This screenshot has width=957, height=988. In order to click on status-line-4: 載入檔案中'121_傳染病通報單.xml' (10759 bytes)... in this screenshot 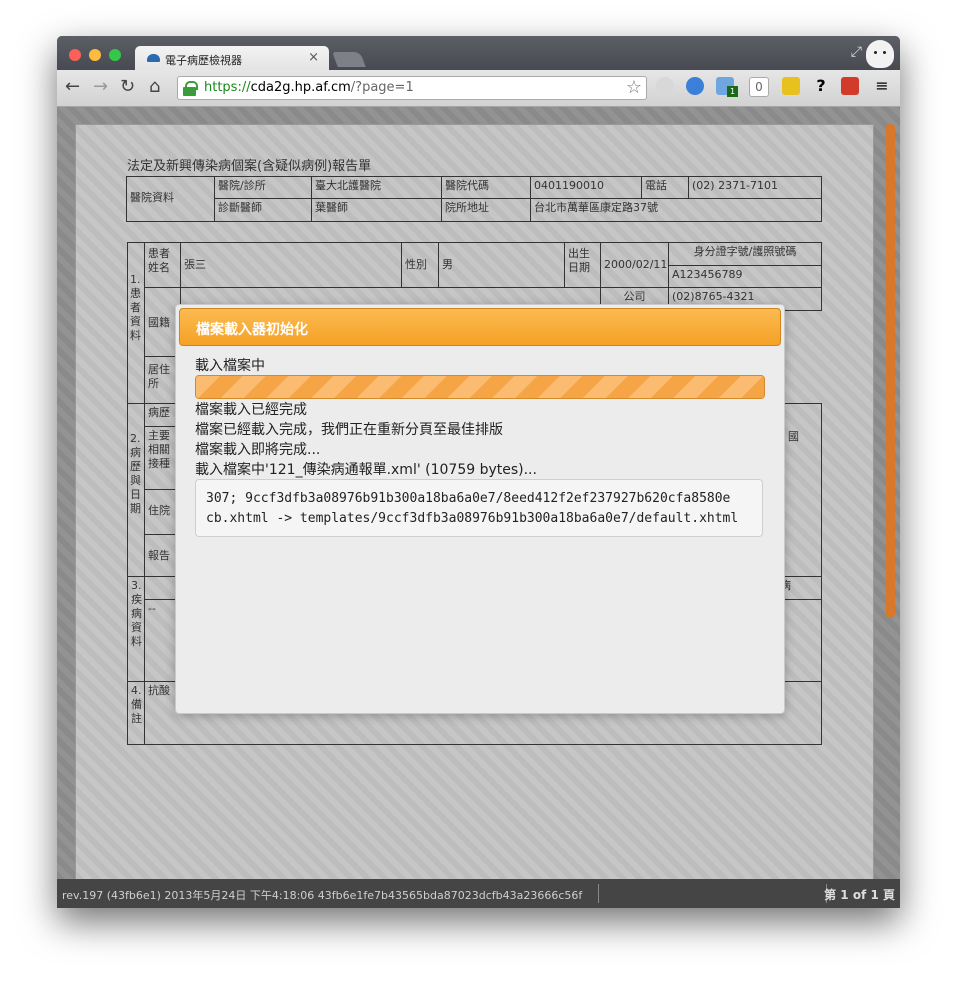, I will do `click(366, 470)`.